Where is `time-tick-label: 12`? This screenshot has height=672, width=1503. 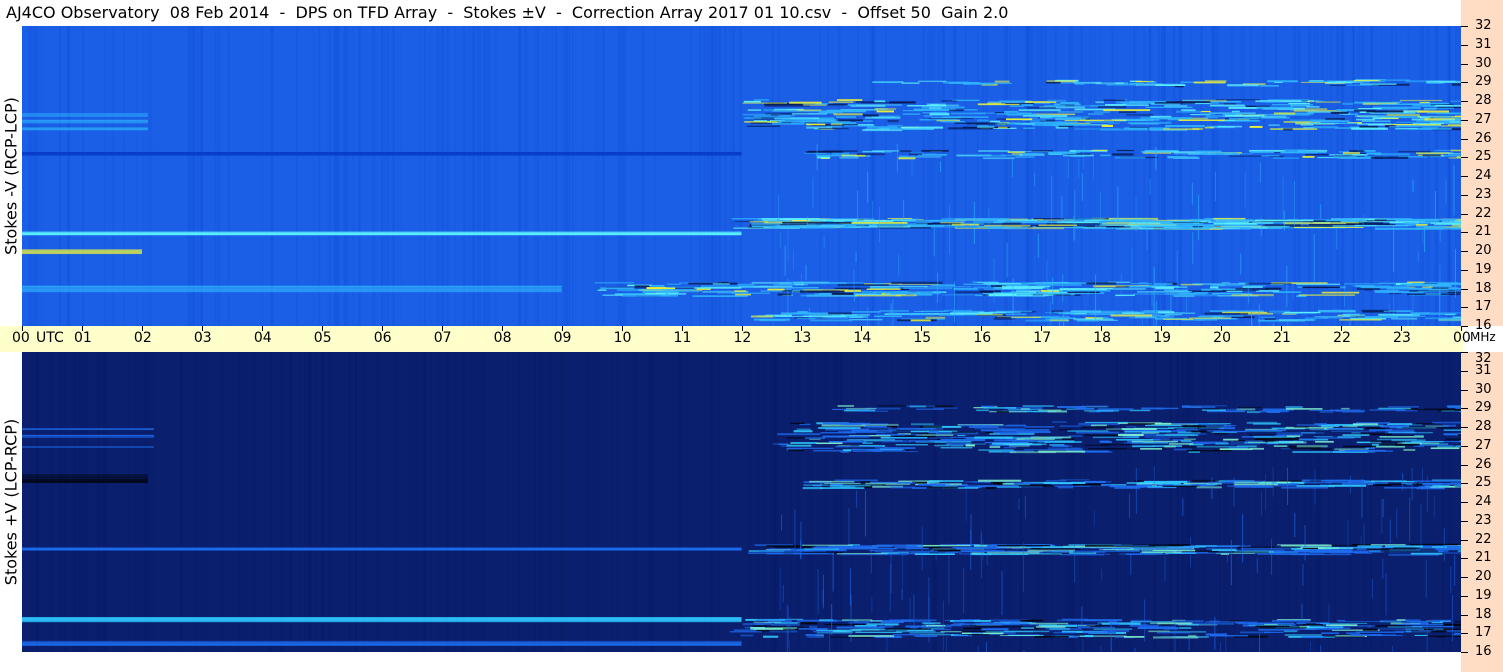 time-tick-label: 12 is located at coordinates (742, 338).